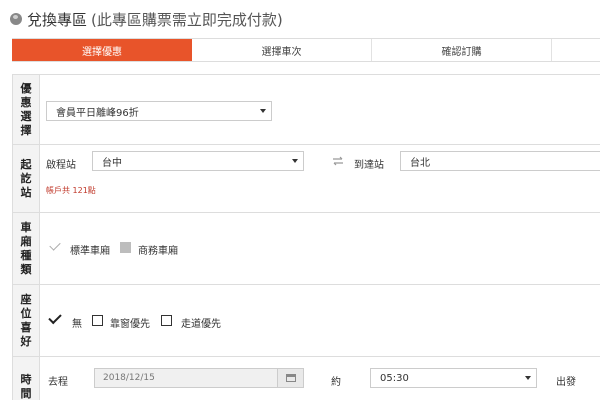  I want to click on globe-icon, so click(16, 19).